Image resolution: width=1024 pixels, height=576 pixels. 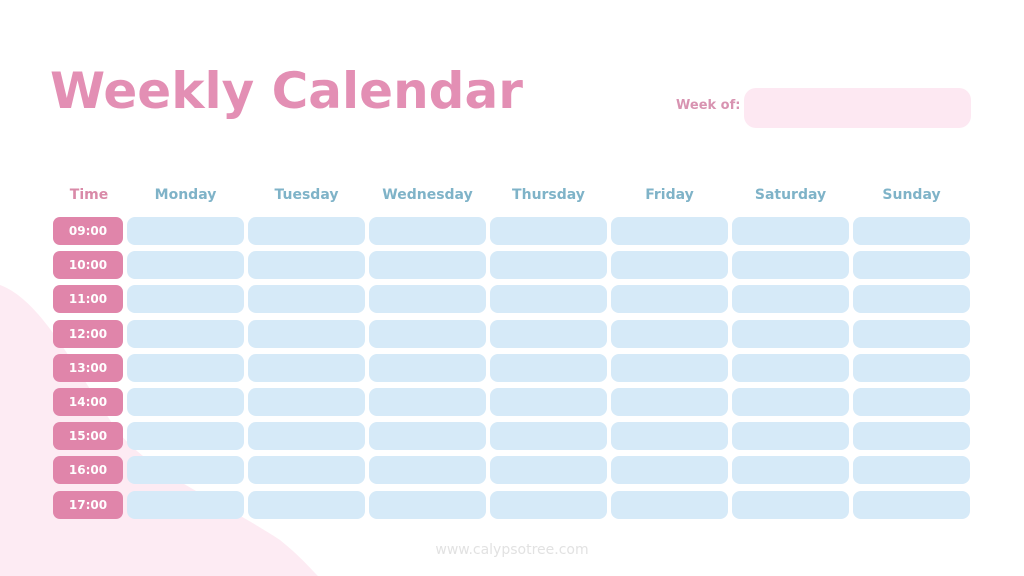 I want to click on time-slot-row: 10:00, so click(x=513, y=265).